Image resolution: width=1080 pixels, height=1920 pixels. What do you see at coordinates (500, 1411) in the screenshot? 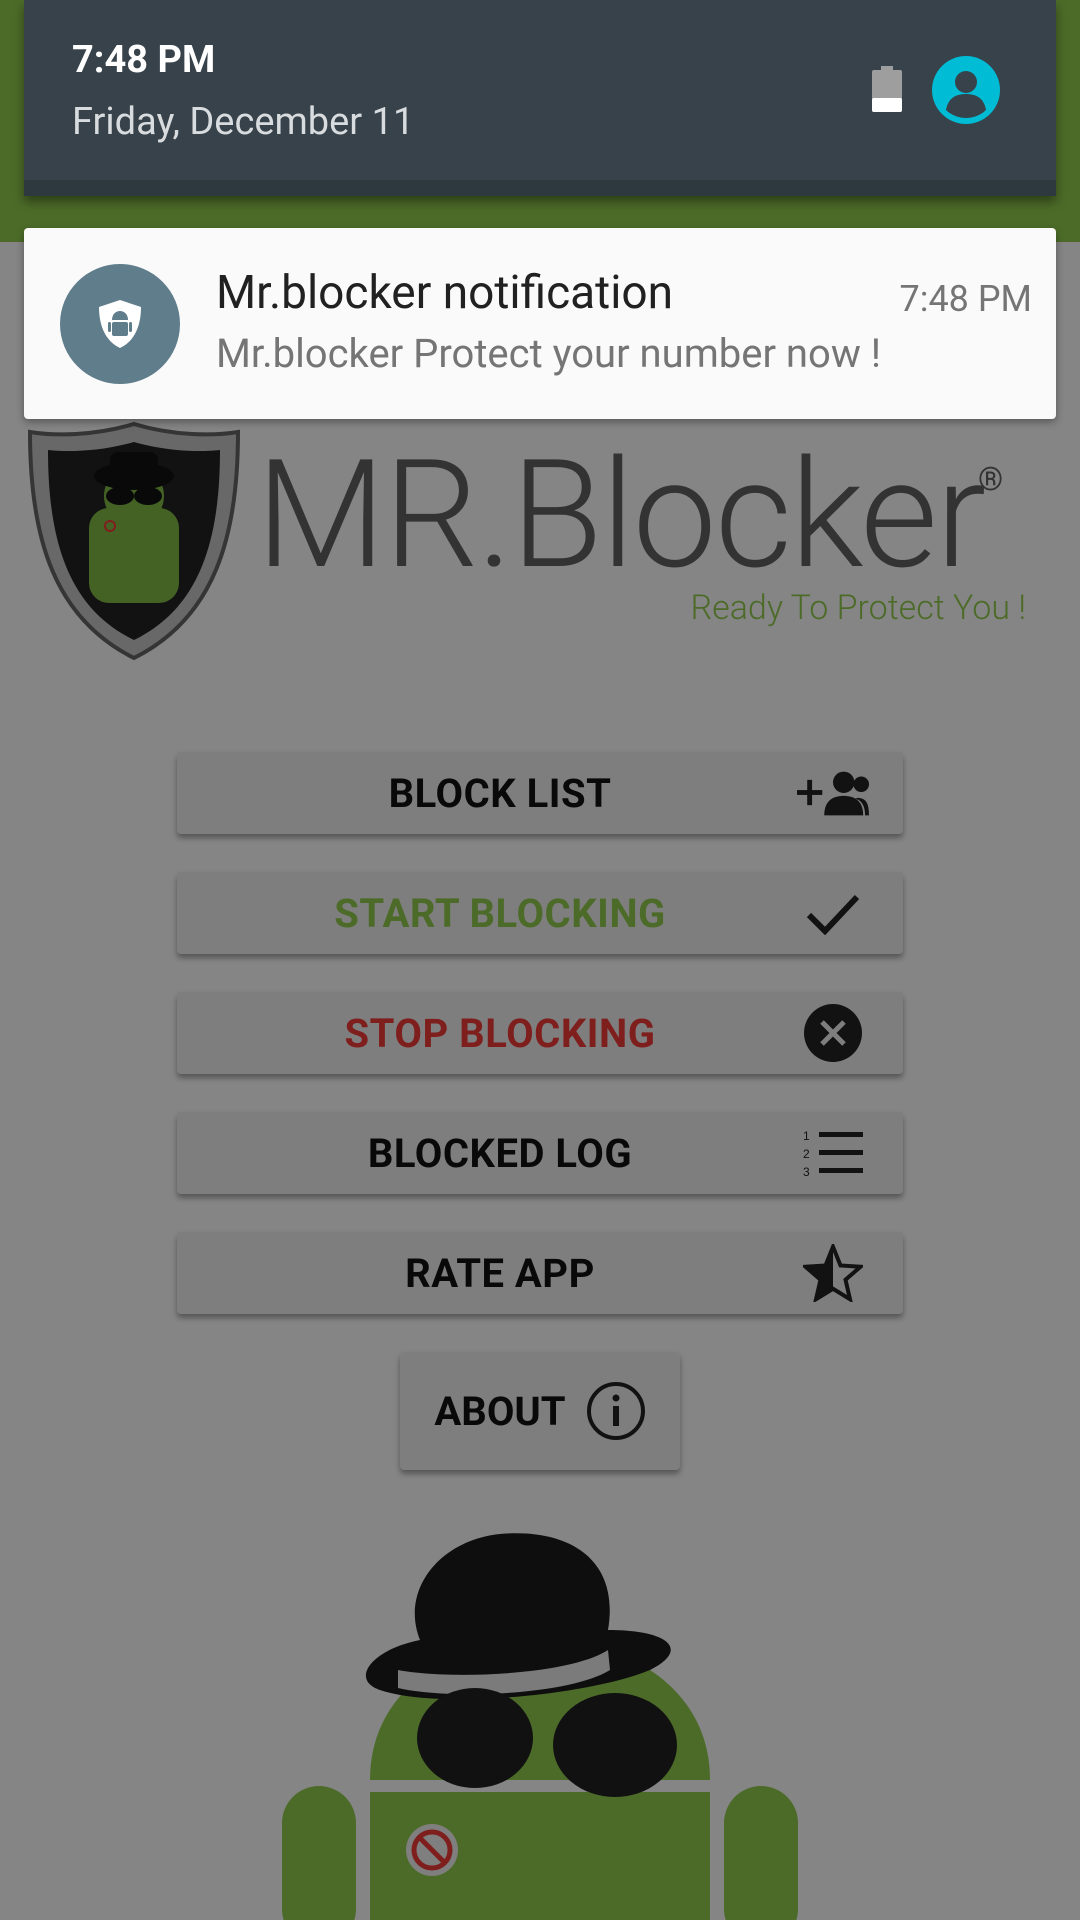
I see `about-label: ABOUT` at bounding box center [500, 1411].